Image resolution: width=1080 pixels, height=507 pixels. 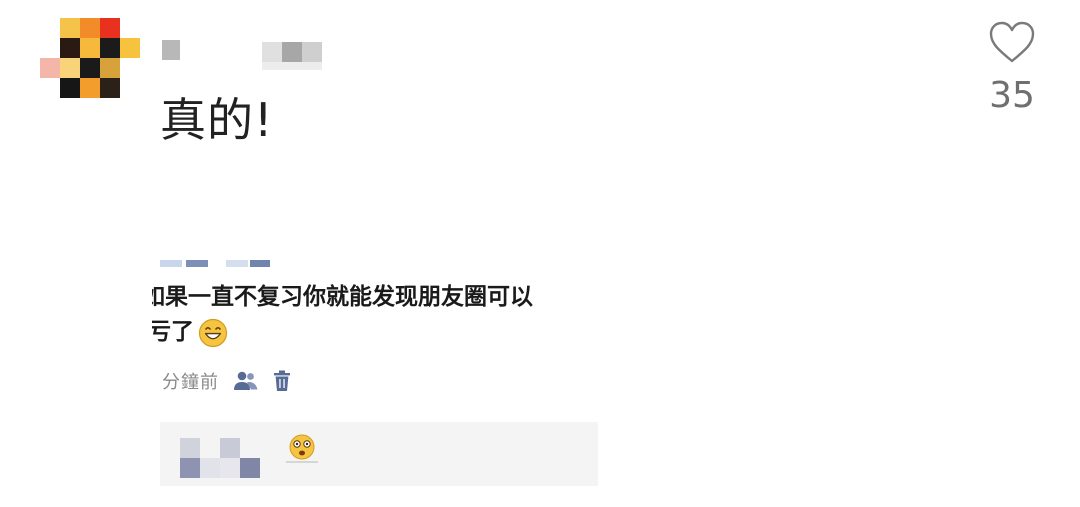 What do you see at coordinates (382, 332) in the screenshot?
I see `embedded-post-line2-row: 亏了` at bounding box center [382, 332].